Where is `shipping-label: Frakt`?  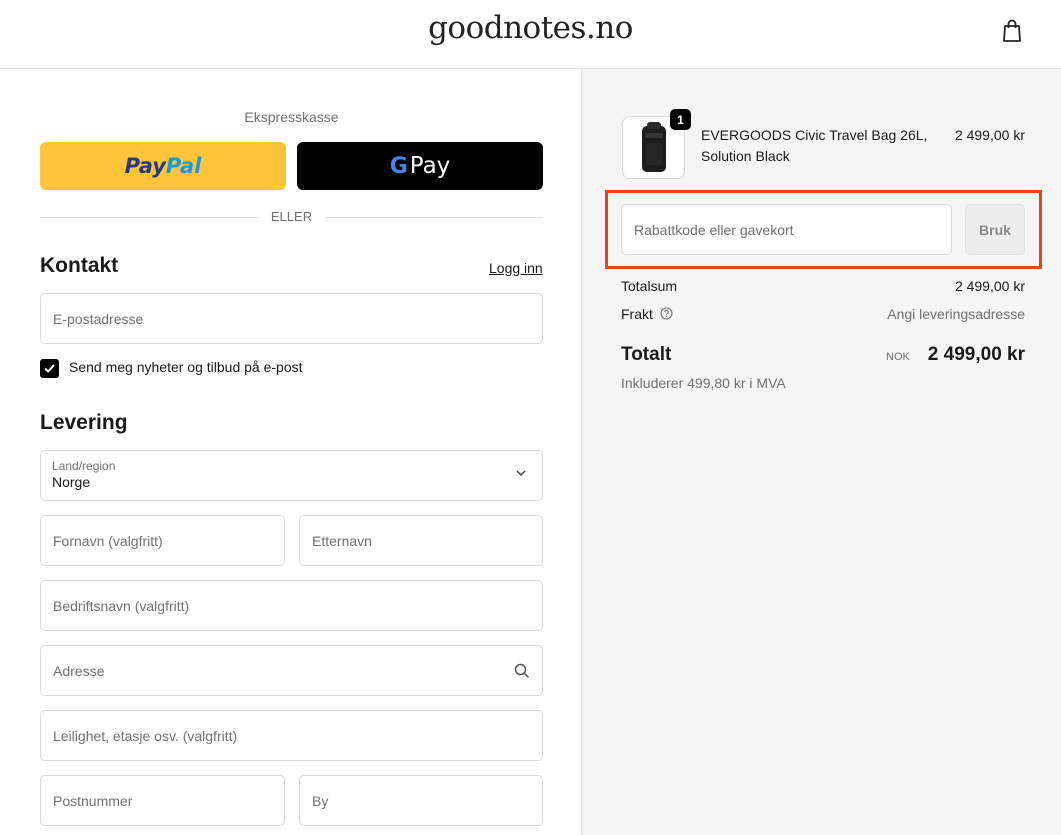 shipping-label: Frakt is located at coordinates (637, 314).